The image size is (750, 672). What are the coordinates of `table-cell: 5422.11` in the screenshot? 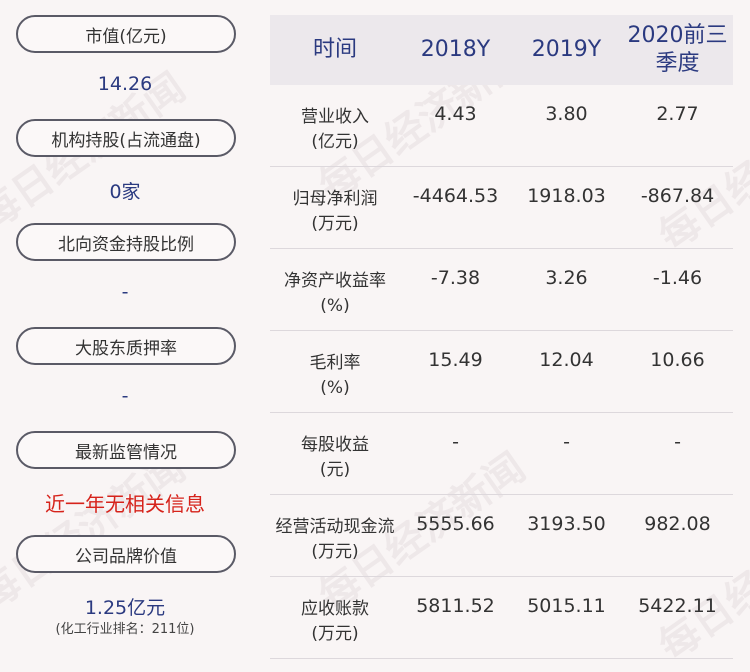 It's located at (677, 606).